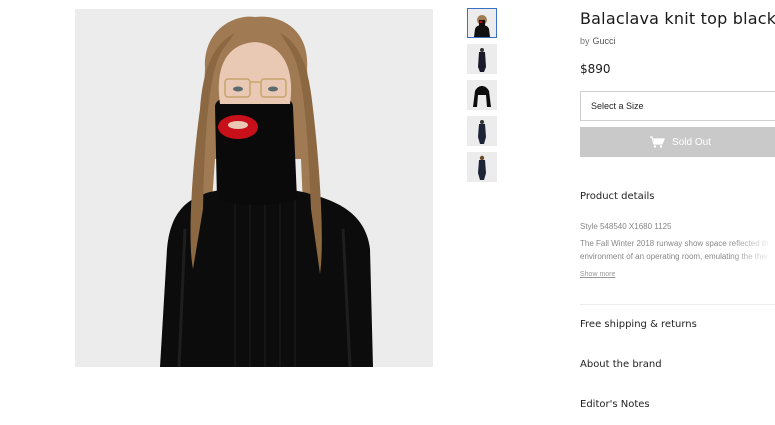 This screenshot has height=425, width=775. I want to click on description-fade, so click(752, 250).